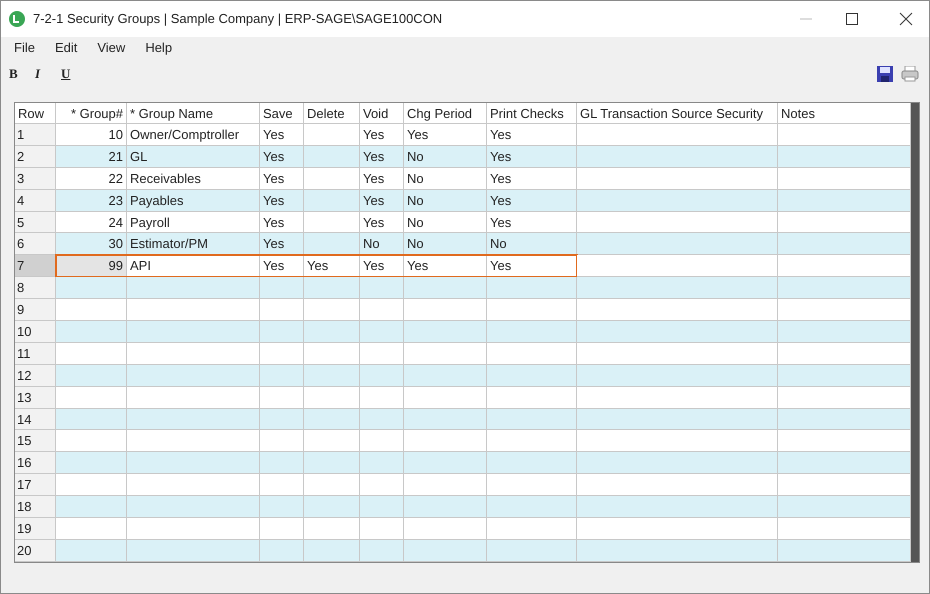 This screenshot has width=930, height=594. I want to click on printer-icon, so click(910, 74).